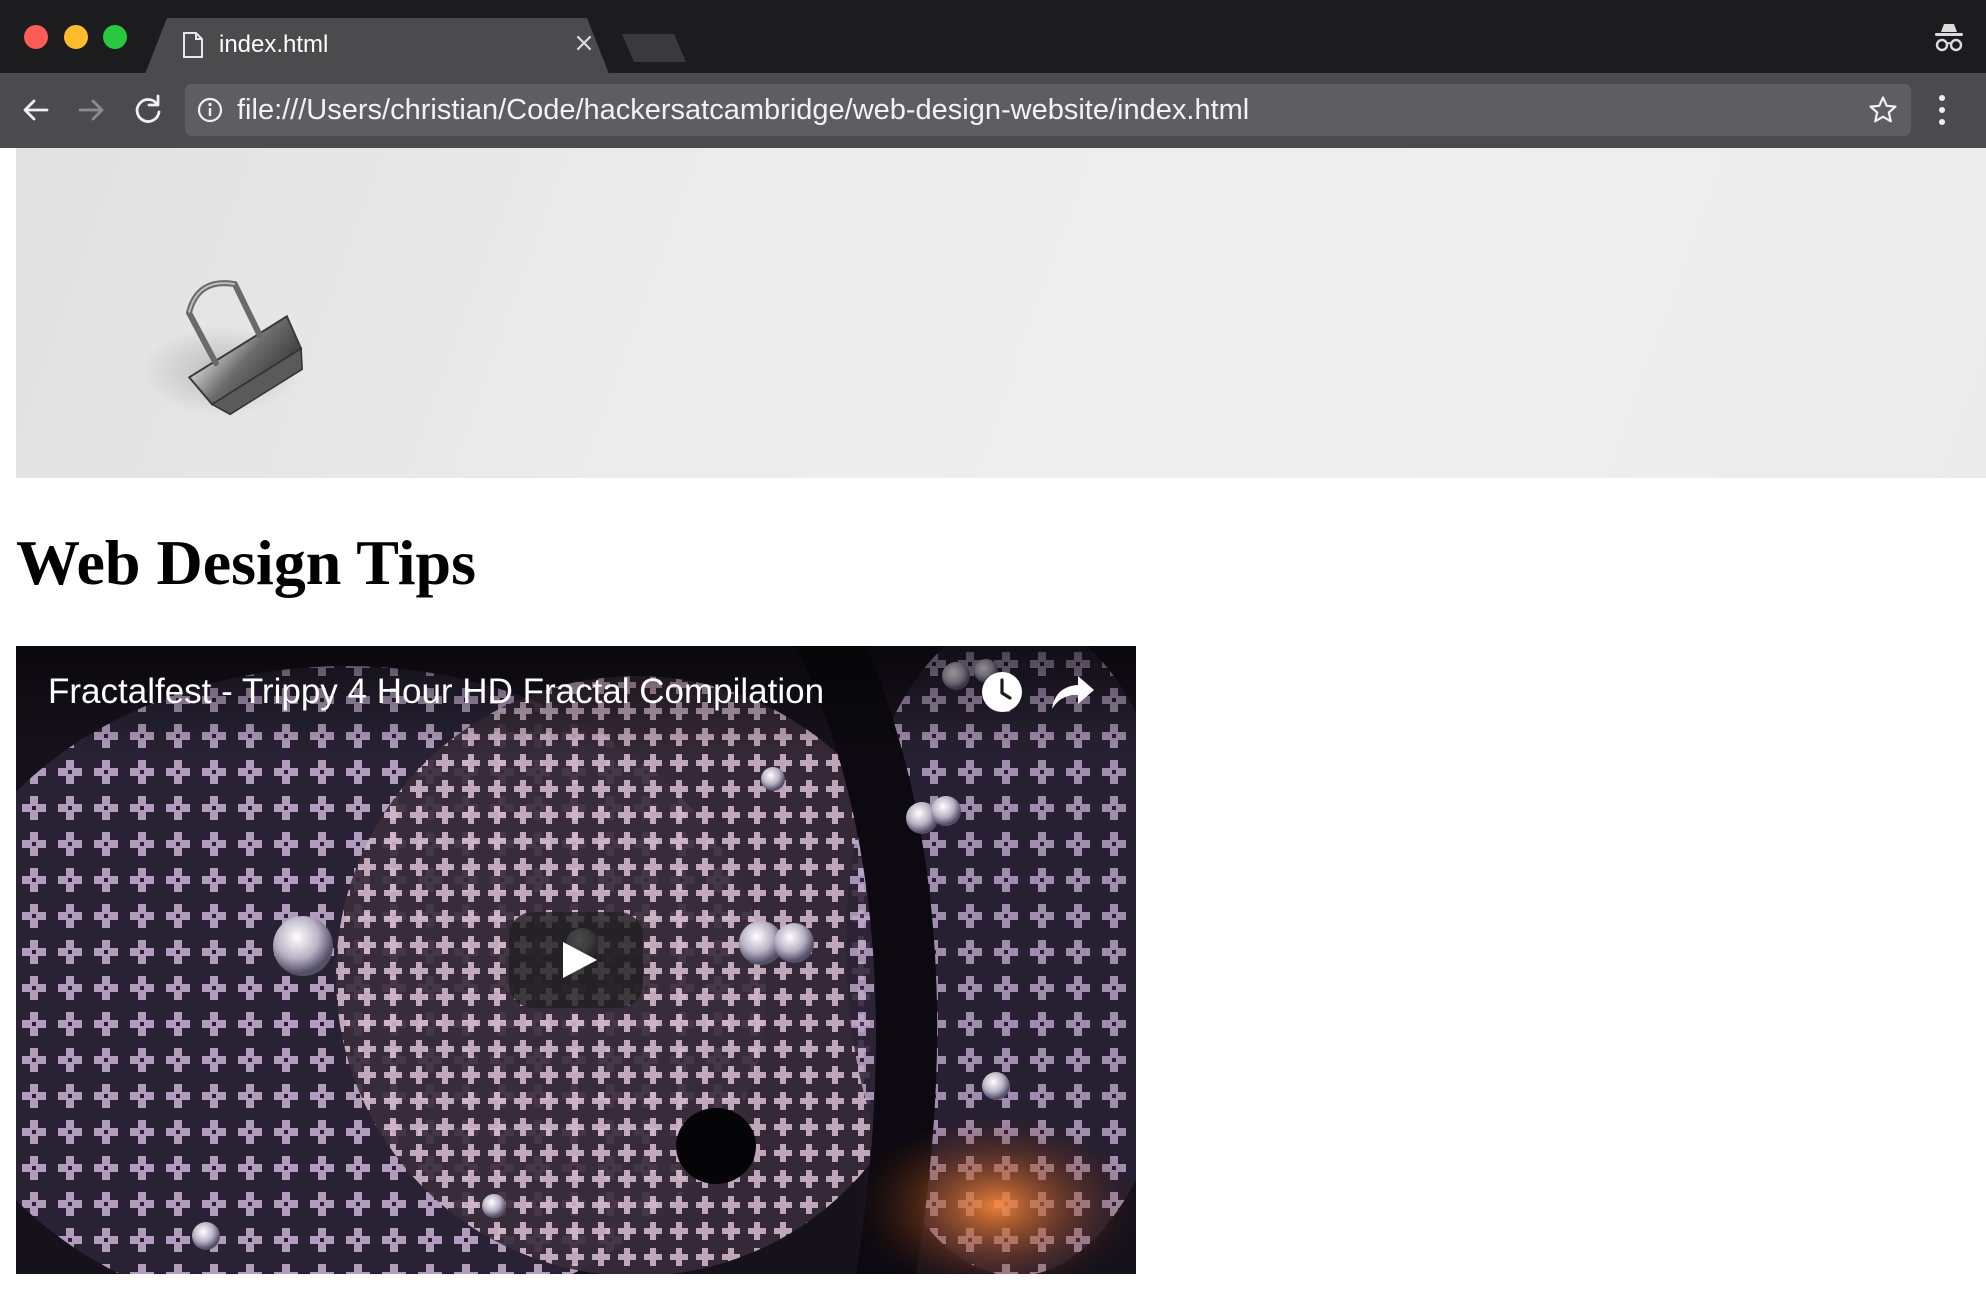 This screenshot has height=1300, width=1986. I want to click on tab-strip: index.html, so click(993, 37).